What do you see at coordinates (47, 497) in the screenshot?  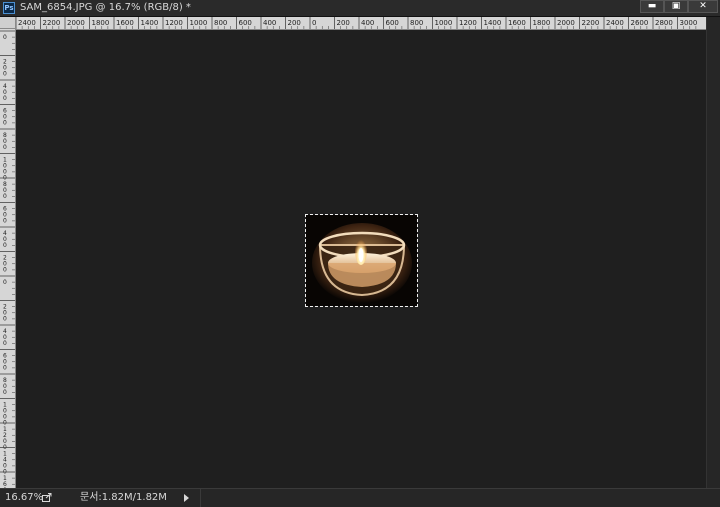 I see `share-icon` at bounding box center [47, 497].